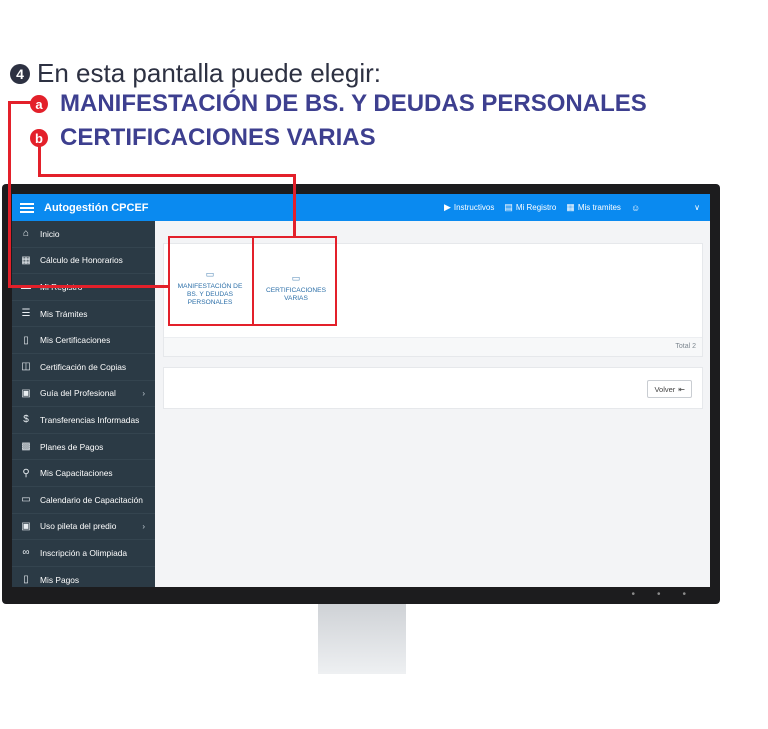 Image resolution: width=768 pixels, height=729 pixels. What do you see at coordinates (599, 207) in the screenshot?
I see `nav-label: Mis tramites` at bounding box center [599, 207].